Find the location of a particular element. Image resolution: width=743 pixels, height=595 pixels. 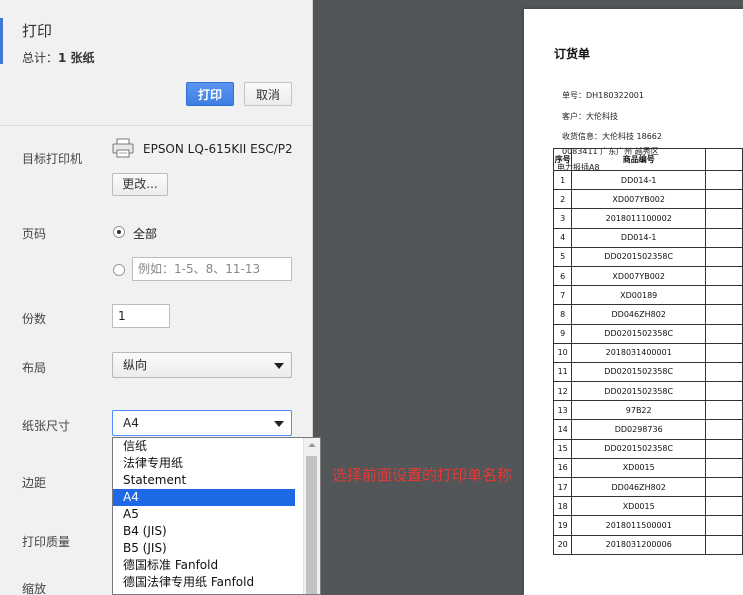

table-row: 8 DD046ZH802 is located at coordinates (647, 314).